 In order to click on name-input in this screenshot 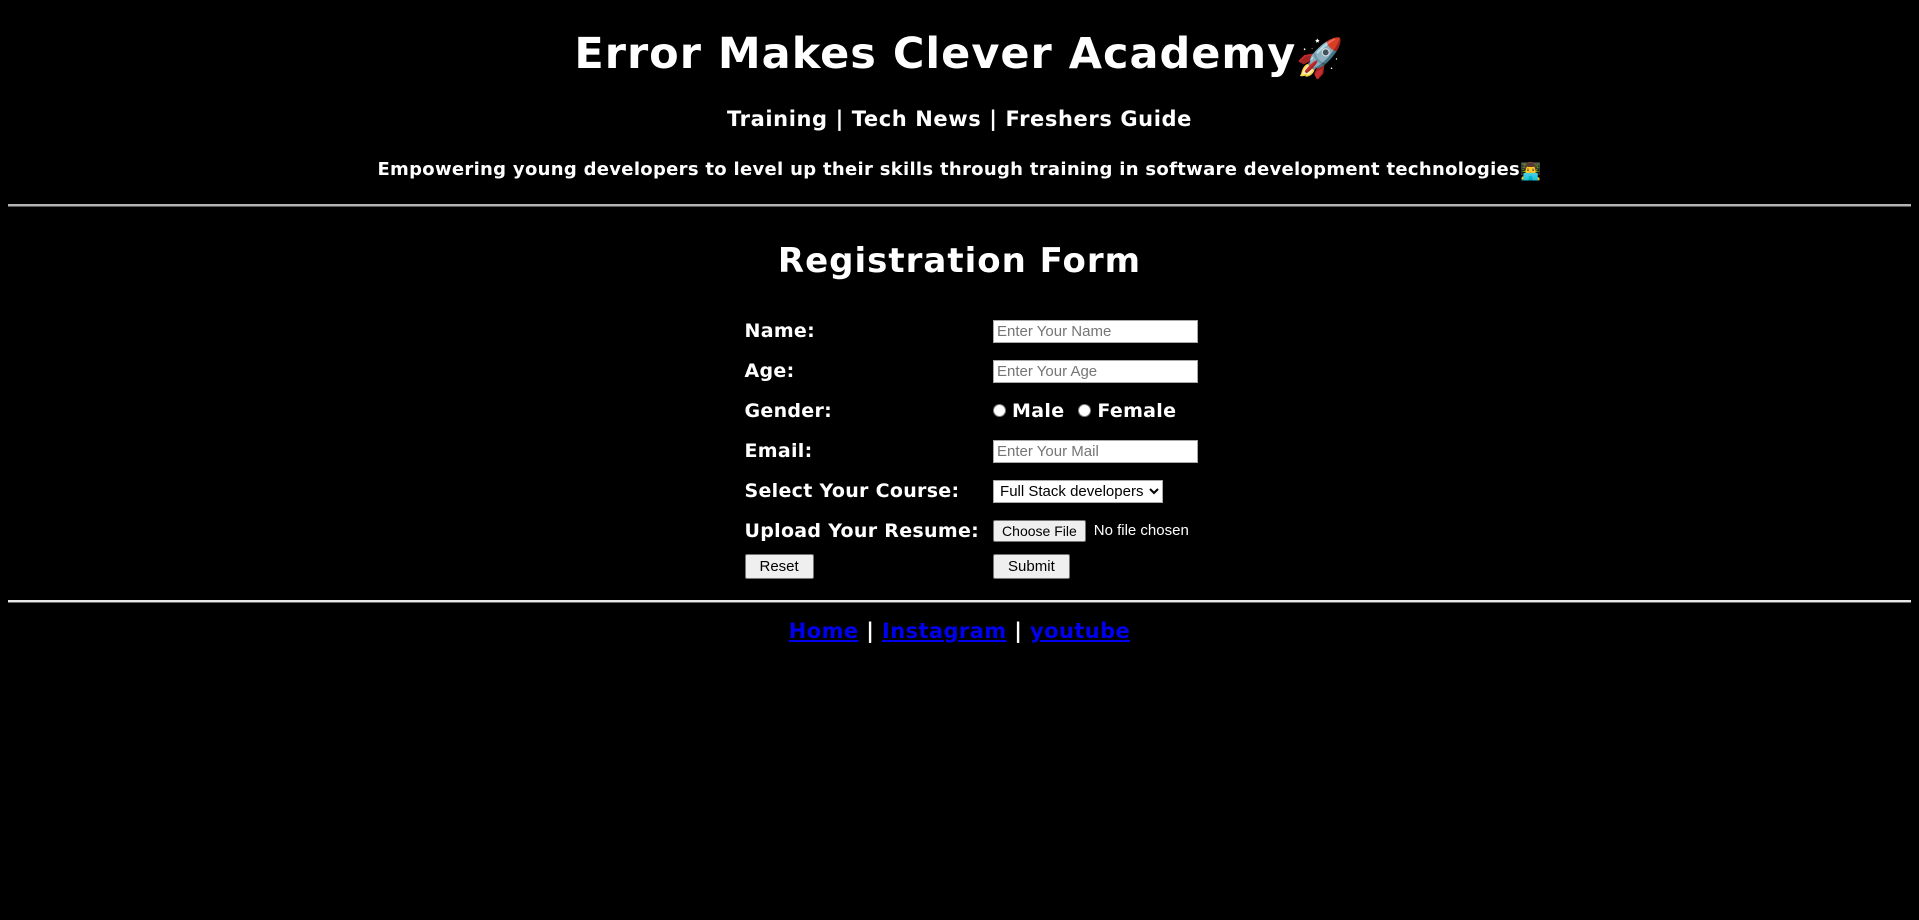, I will do `click(1096, 331)`.